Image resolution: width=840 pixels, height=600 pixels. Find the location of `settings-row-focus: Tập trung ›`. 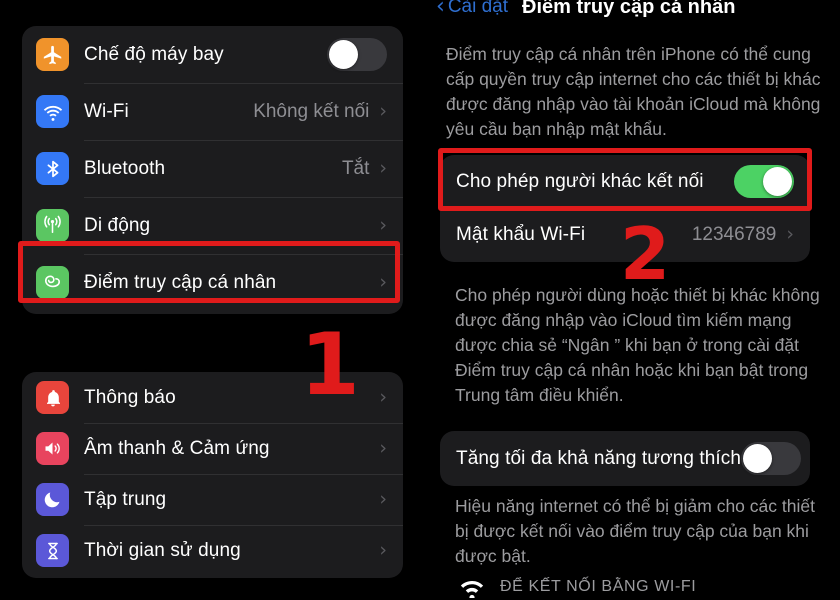

settings-row-focus: Tập trung › is located at coordinates (212, 499).